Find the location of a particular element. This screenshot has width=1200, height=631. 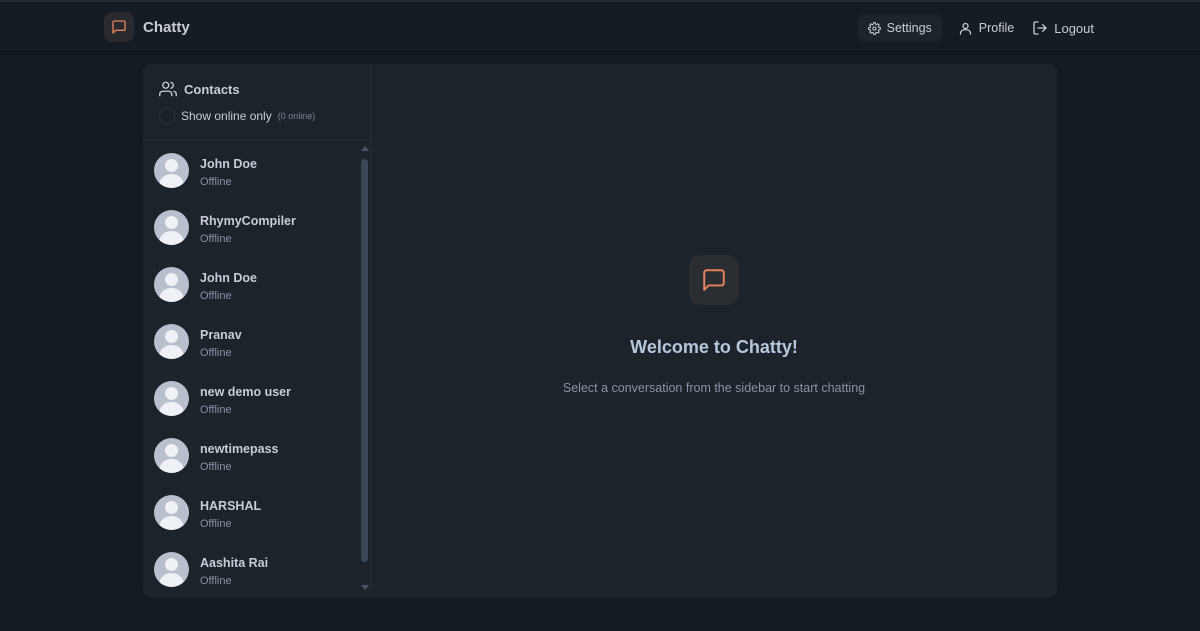

welcome-title: Welcome to Chatty! is located at coordinates (714, 347).